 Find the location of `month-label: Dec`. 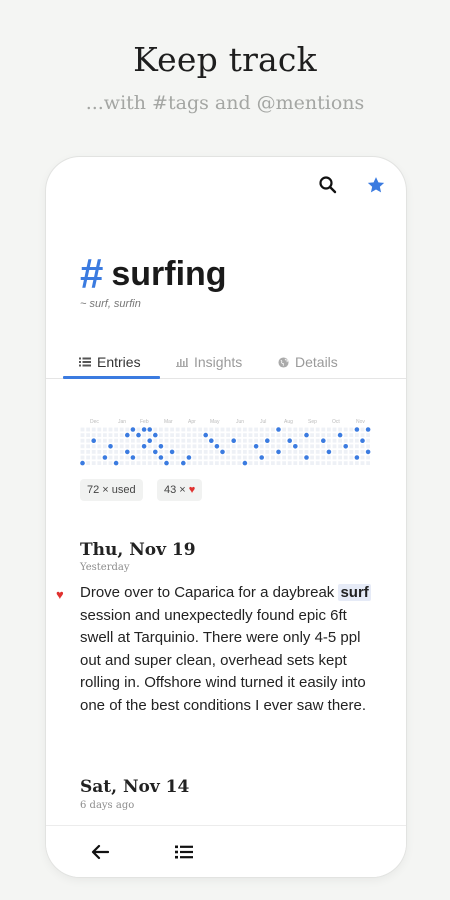

month-label: Dec is located at coordinates (94, 422).